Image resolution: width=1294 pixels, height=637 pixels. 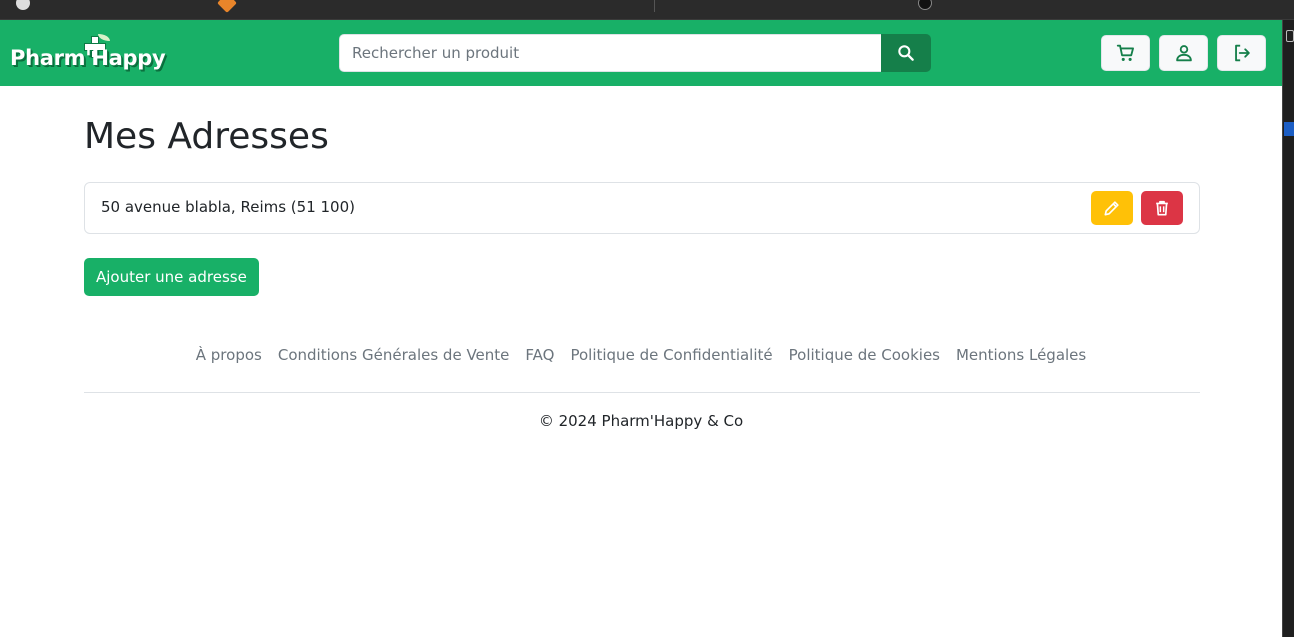 I want to click on brand-logo: Pharm'Happy, so click(x=90, y=54).